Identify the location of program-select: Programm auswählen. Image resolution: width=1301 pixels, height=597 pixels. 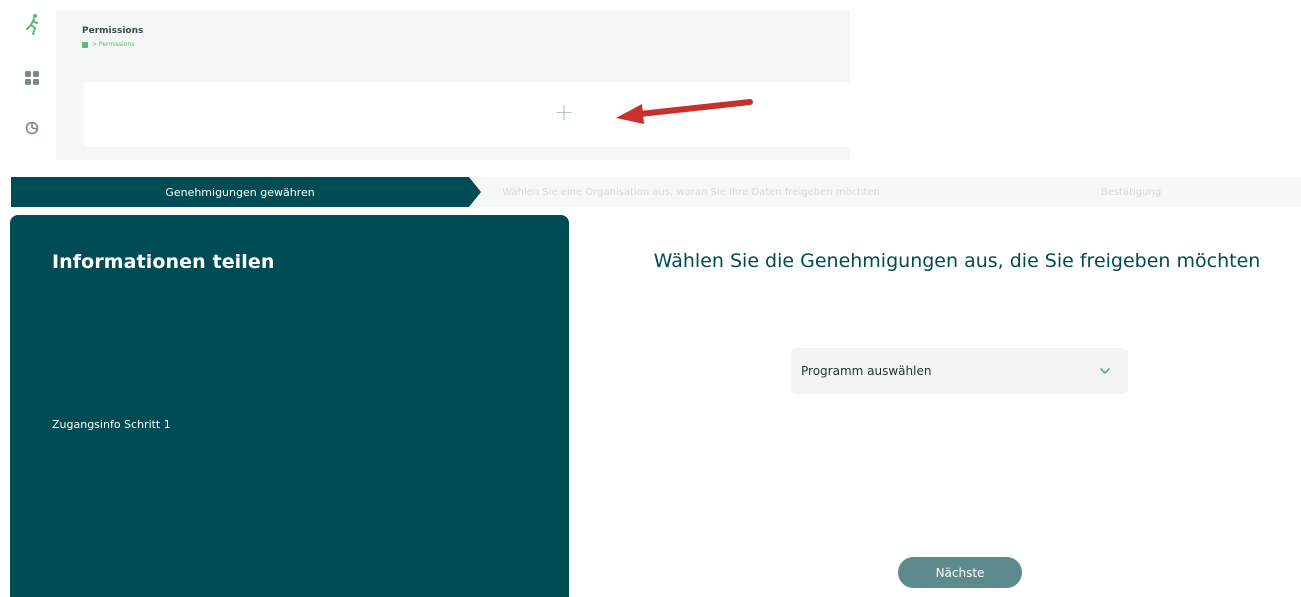
(959, 371).